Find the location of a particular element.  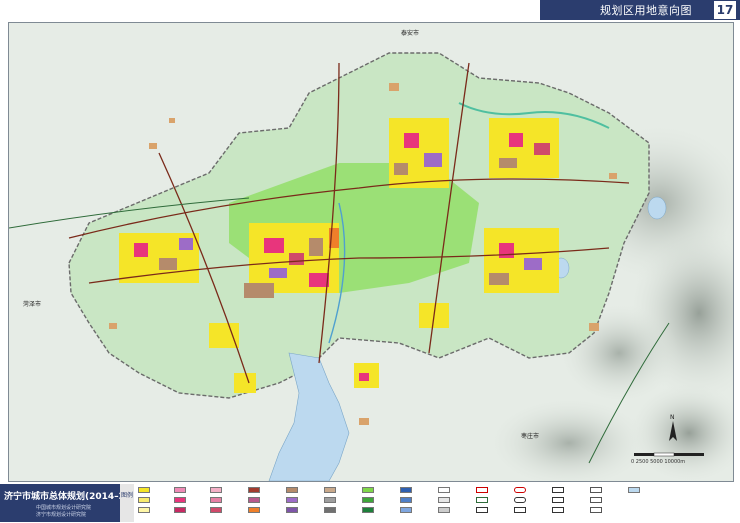

legend-items is located at coordinates (438, 503).